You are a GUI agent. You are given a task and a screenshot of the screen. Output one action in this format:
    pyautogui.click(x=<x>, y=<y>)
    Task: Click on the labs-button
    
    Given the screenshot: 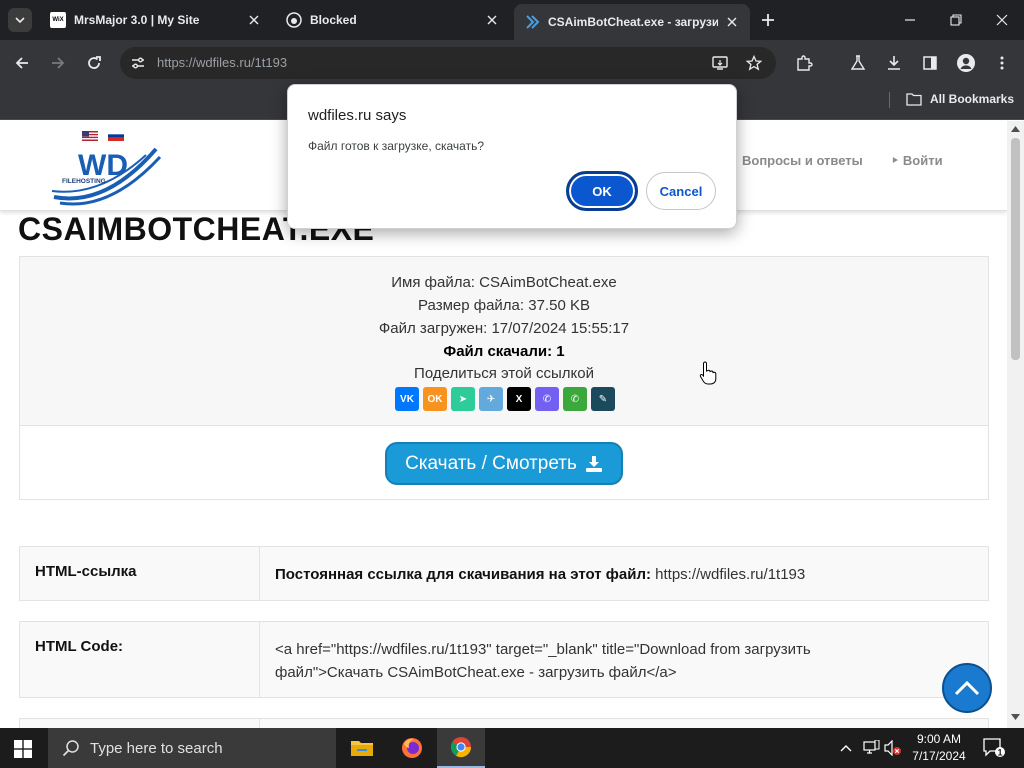 What is the action you would take?
    pyautogui.click(x=858, y=63)
    